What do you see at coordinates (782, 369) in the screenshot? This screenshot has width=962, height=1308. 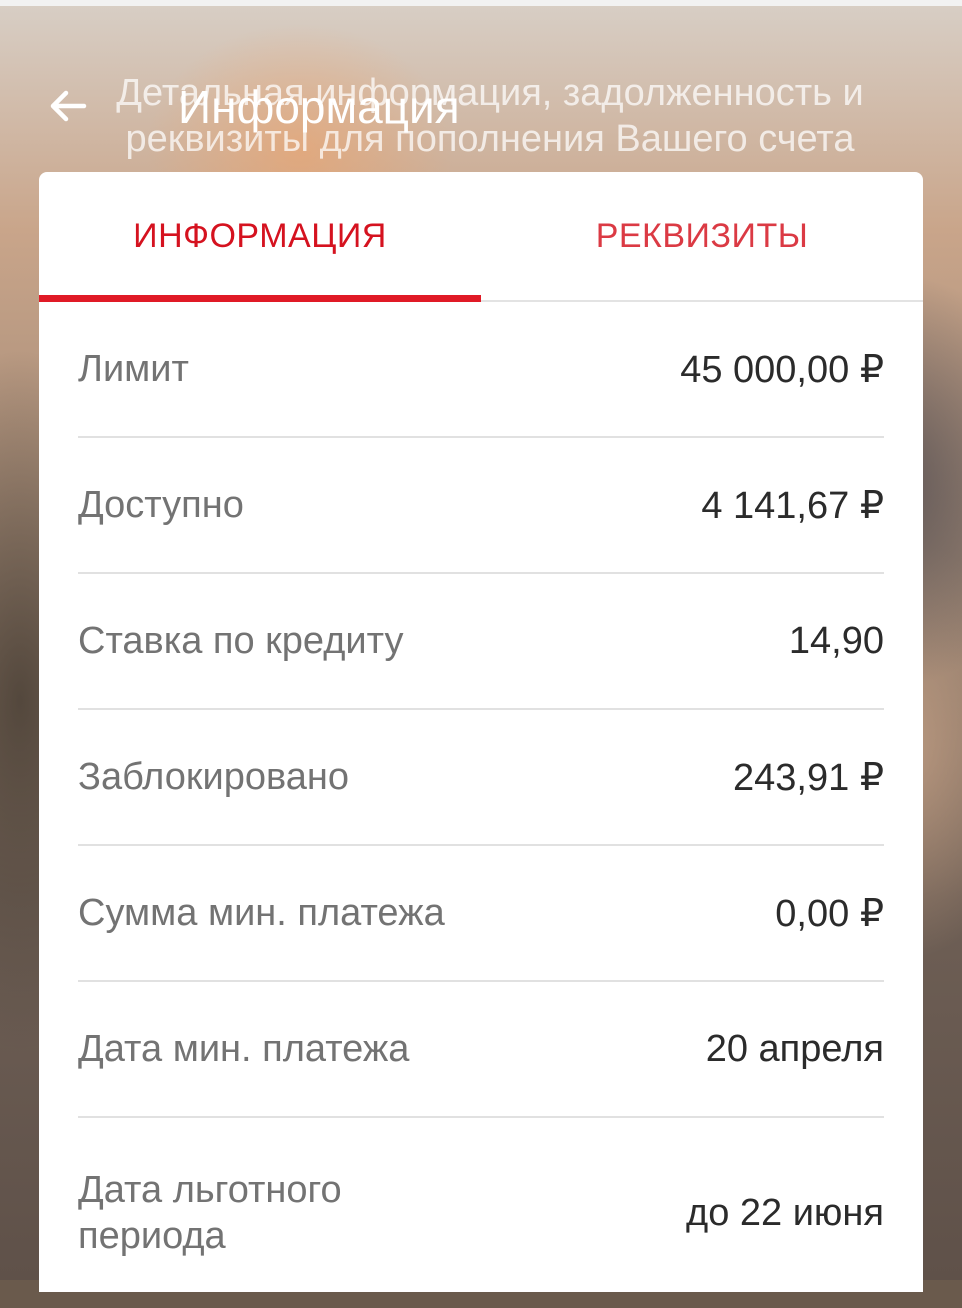 I see `row-value: 45 000,00 ₽` at bounding box center [782, 369].